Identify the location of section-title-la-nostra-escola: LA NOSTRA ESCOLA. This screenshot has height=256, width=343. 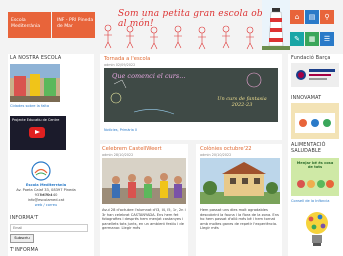
(36, 58).